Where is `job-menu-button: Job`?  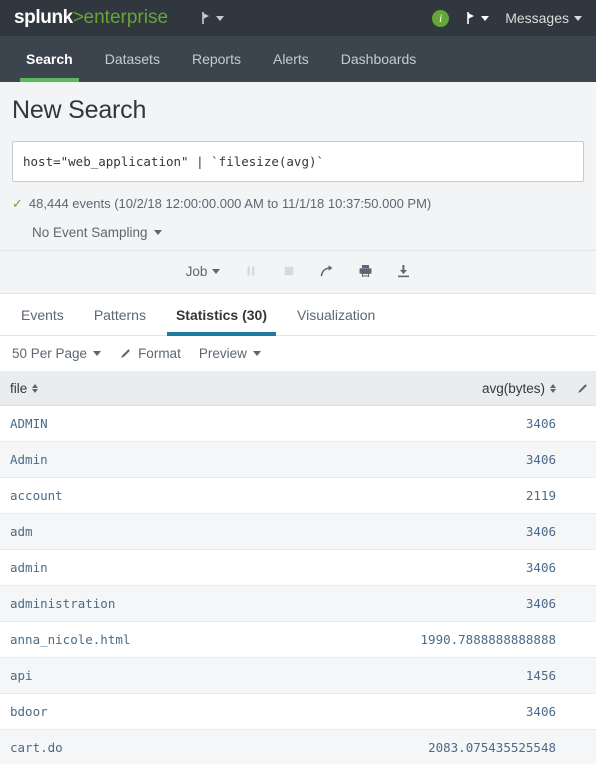 job-menu-button: Job is located at coordinates (203, 271).